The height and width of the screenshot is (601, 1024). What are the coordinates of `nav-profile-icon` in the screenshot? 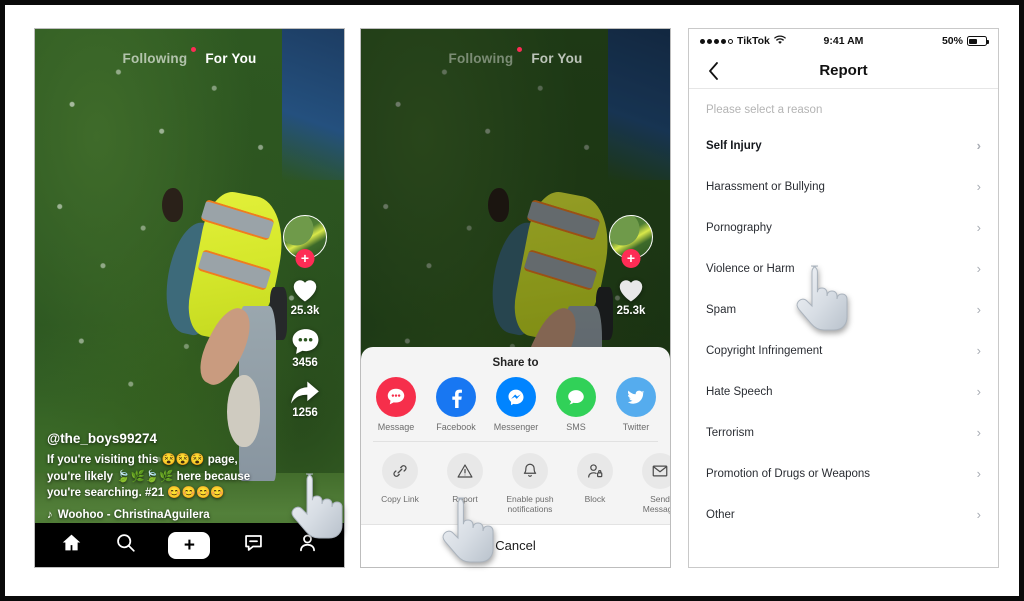 It's located at (307, 545).